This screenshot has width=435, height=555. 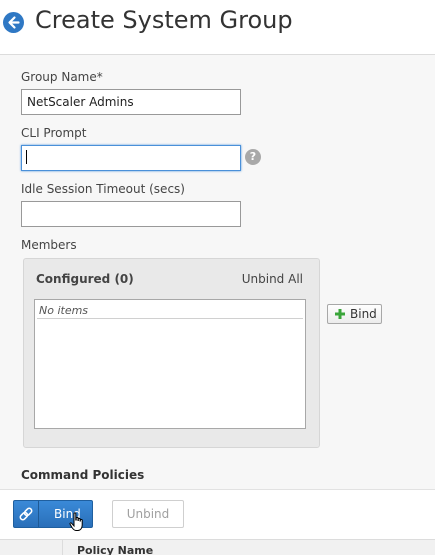 I want to click on configured-count-label: Configured (0), so click(x=85, y=279).